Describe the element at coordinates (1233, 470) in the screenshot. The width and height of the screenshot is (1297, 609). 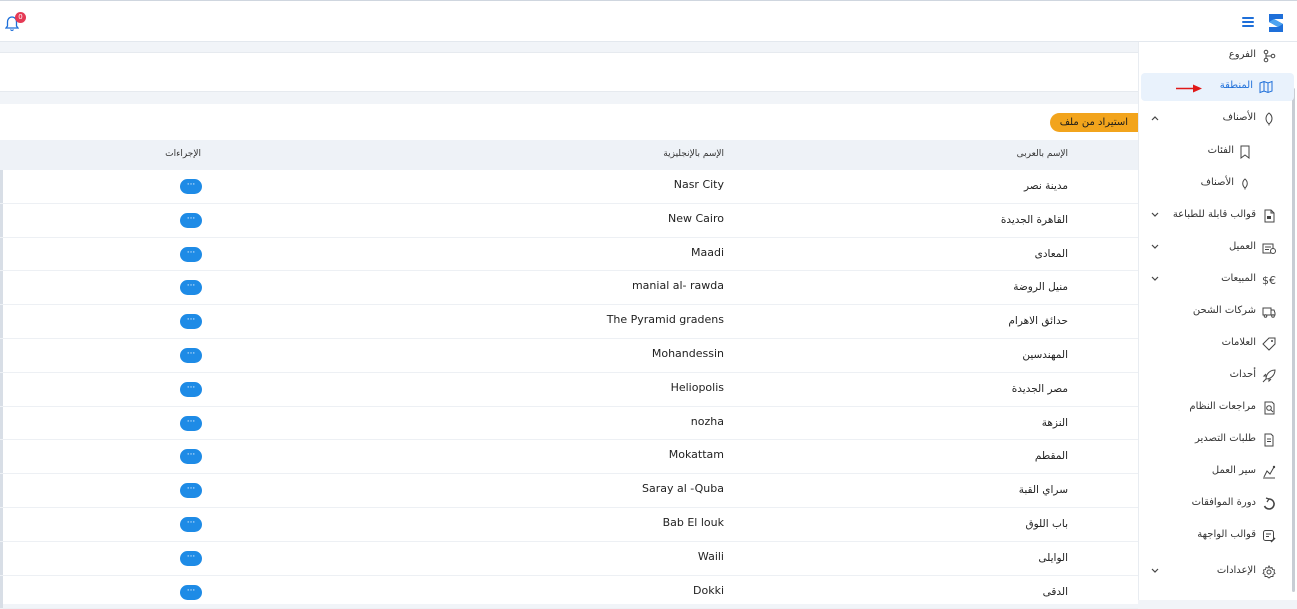
I see `sidebar-item-label: سير العمل` at that location.